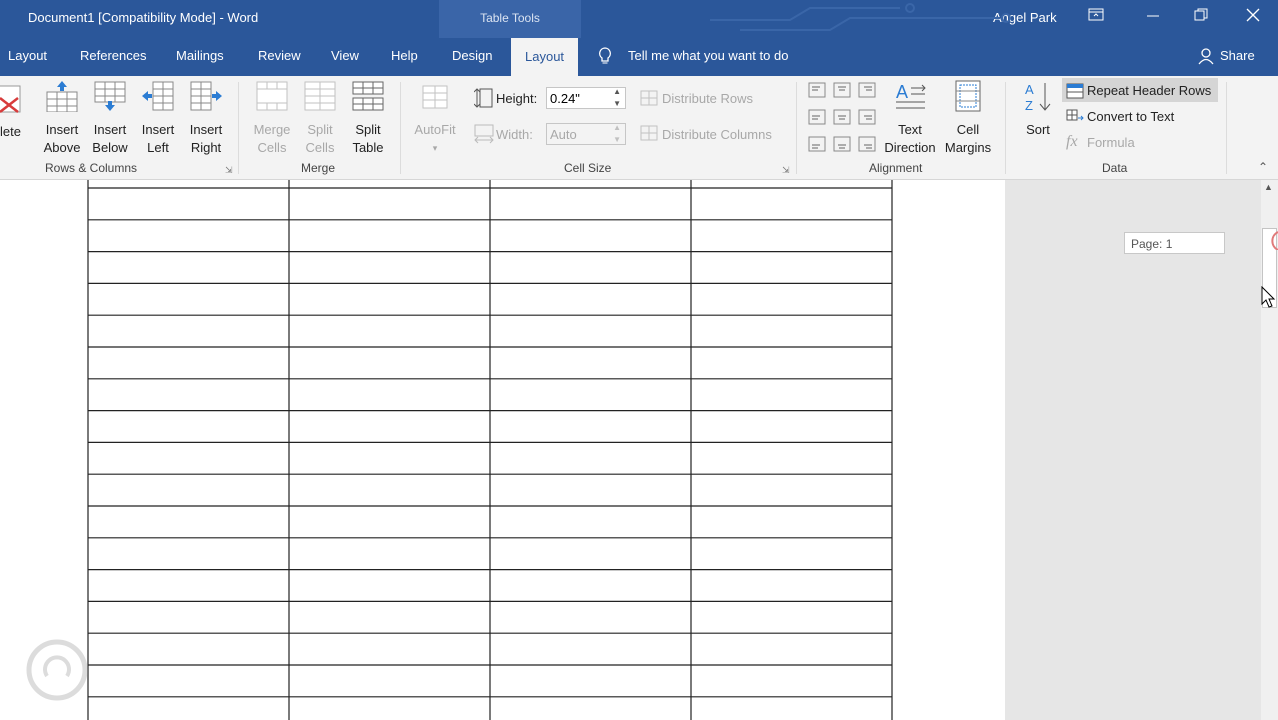 The image size is (1278, 720). Describe the element at coordinates (1206, 57) in the screenshot. I see `share-person-icon` at that location.